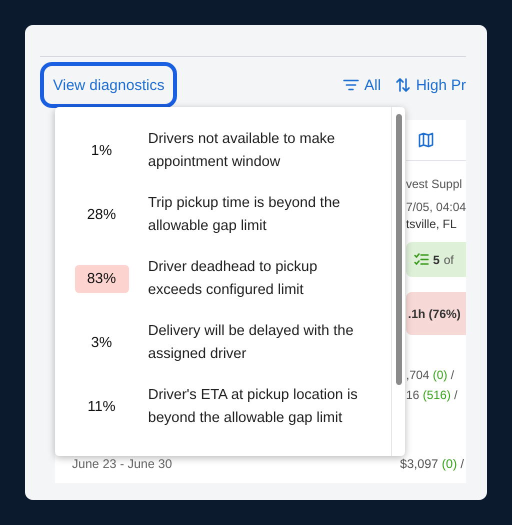 The height and width of the screenshot is (525, 512). What do you see at coordinates (245, 215) in the screenshot?
I see `diagnostic-reason: Trip pickup time is beyond the allowable gap limit` at bounding box center [245, 215].